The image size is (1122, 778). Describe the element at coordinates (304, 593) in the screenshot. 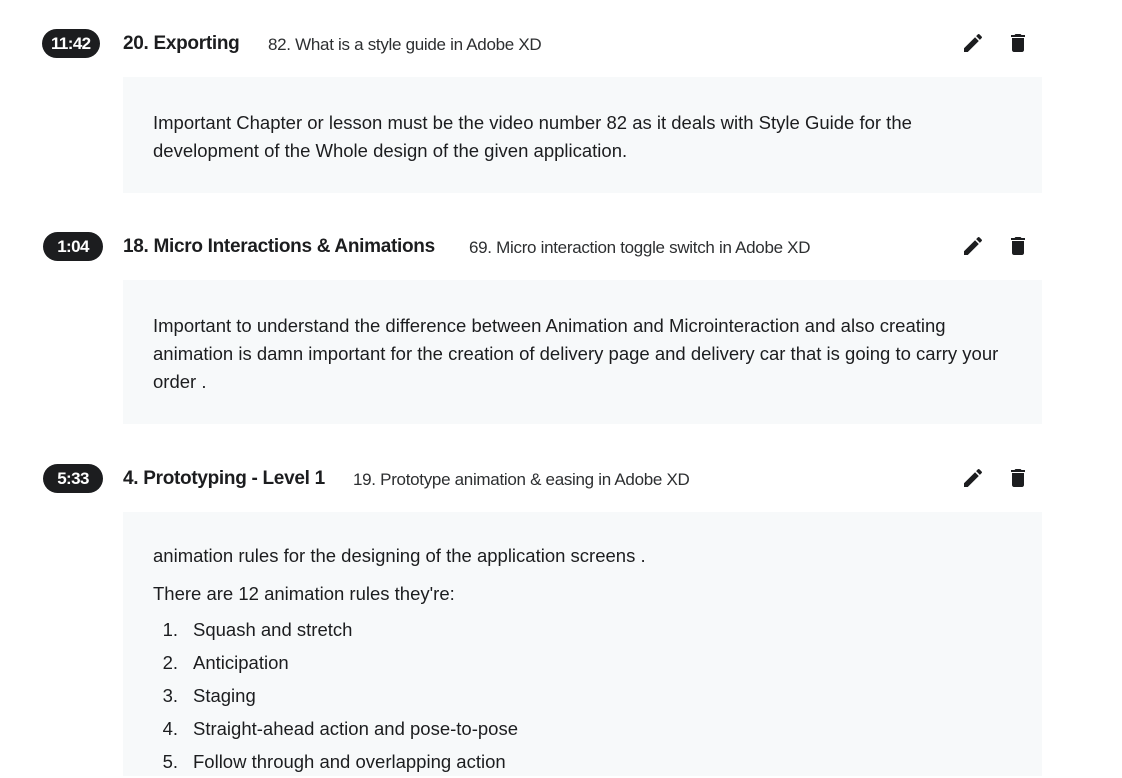

I see `note-text: There are 12 animation rules they're:` at that location.